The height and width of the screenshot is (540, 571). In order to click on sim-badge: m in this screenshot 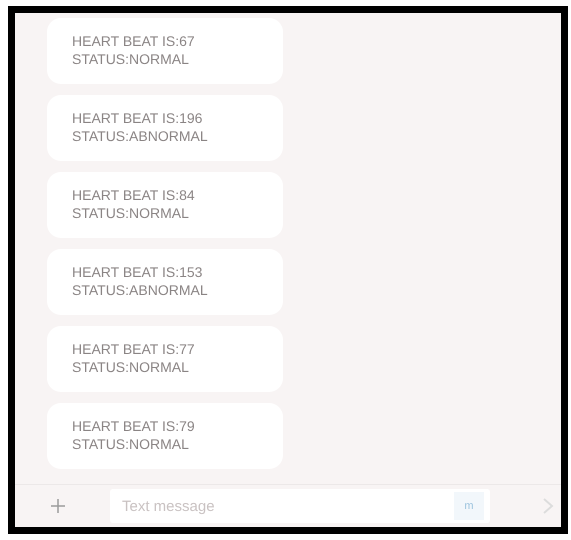, I will do `click(469, 506)`.